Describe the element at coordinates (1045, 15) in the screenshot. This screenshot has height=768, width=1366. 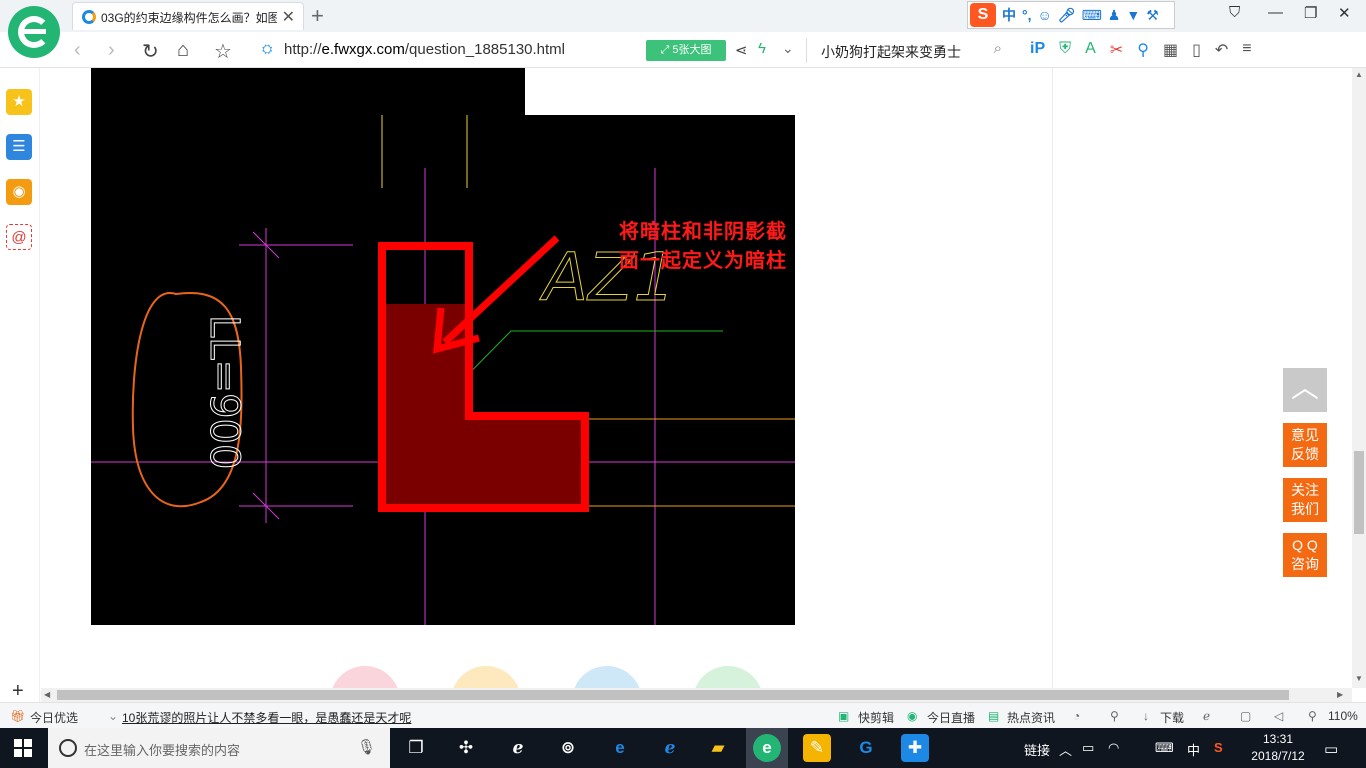
I see `emoji-icon: ☺` at that location.